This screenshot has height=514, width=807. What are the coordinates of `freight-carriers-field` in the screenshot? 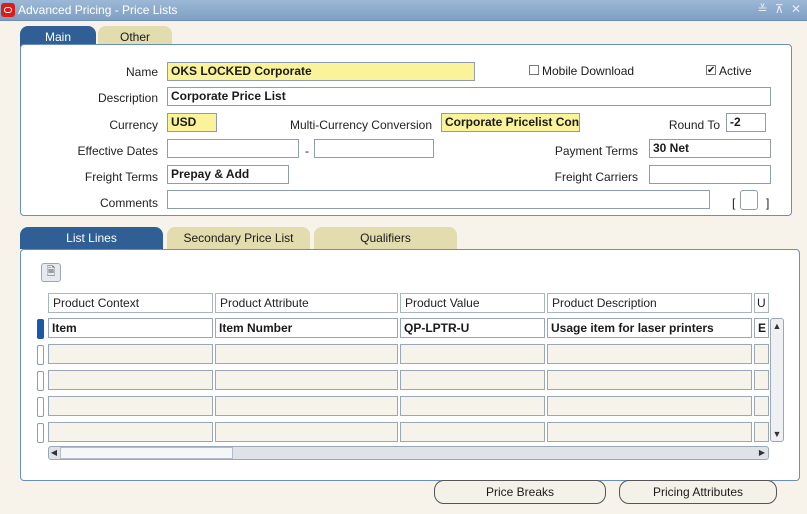 It's located at (710, 174).